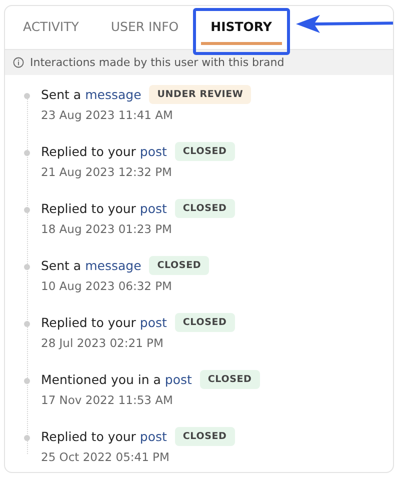  Describe the element at coordinates (200, 94) in the screenshot. I see `status-label: UNDER REVIEW` at that location.